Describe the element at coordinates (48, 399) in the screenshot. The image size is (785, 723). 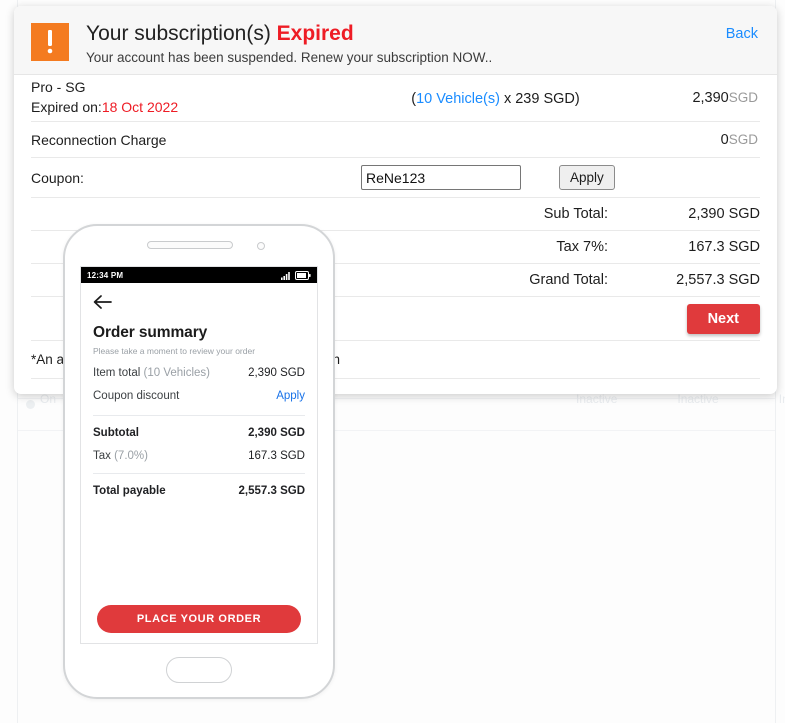
I see `bg-ghost-label: On` at that location.